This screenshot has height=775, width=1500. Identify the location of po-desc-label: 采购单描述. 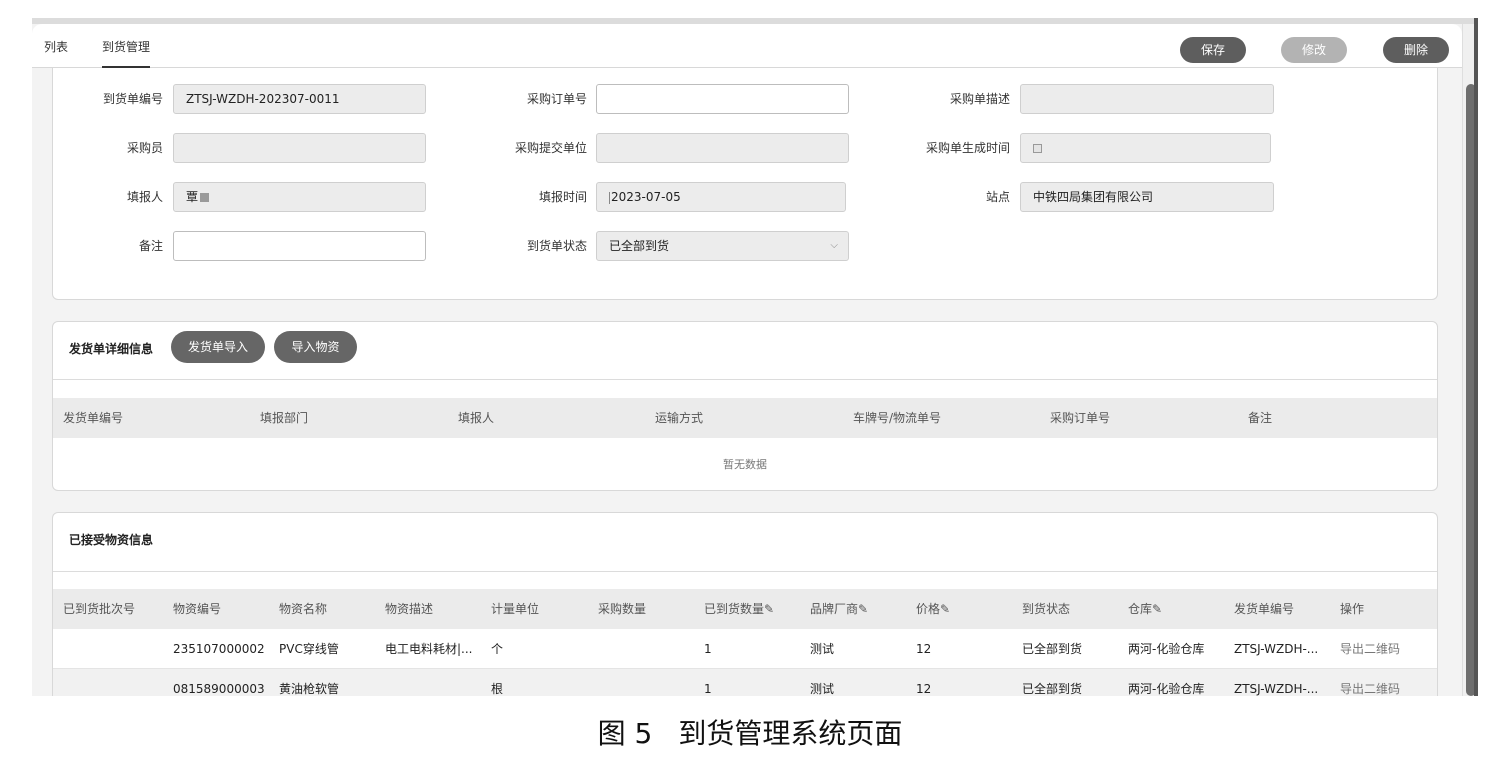
(979, 99).